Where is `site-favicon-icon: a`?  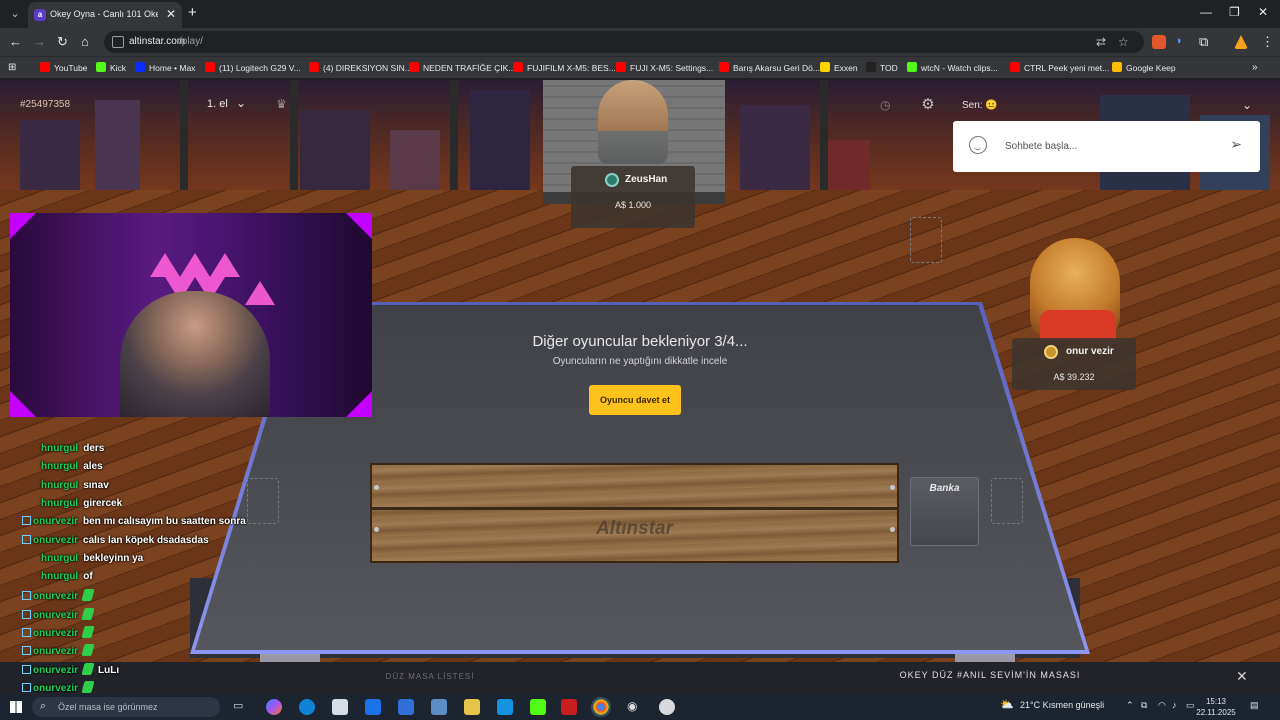
site-favicon-icon: a is located at coordinates (40, 15).